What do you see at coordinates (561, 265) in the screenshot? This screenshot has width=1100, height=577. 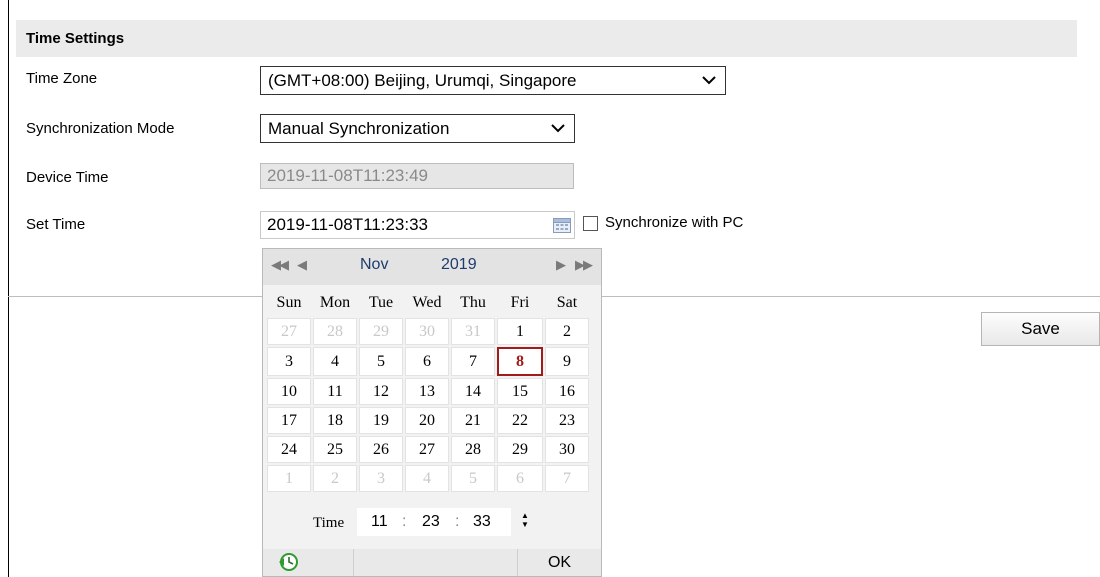 I see `right-arrow-icon: ▶` at bounding box center [561, 265].